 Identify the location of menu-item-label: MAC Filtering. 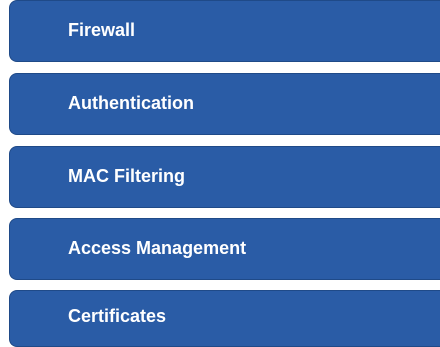
(126, 176).